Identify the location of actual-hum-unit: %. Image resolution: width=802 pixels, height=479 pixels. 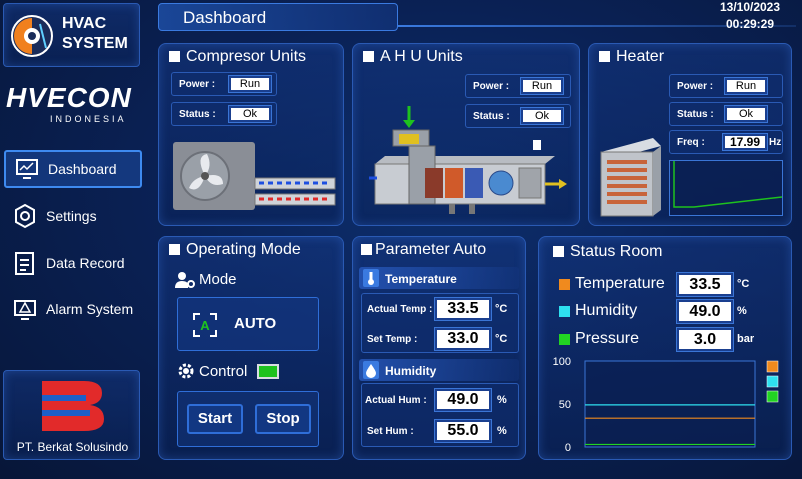
(502, 400).